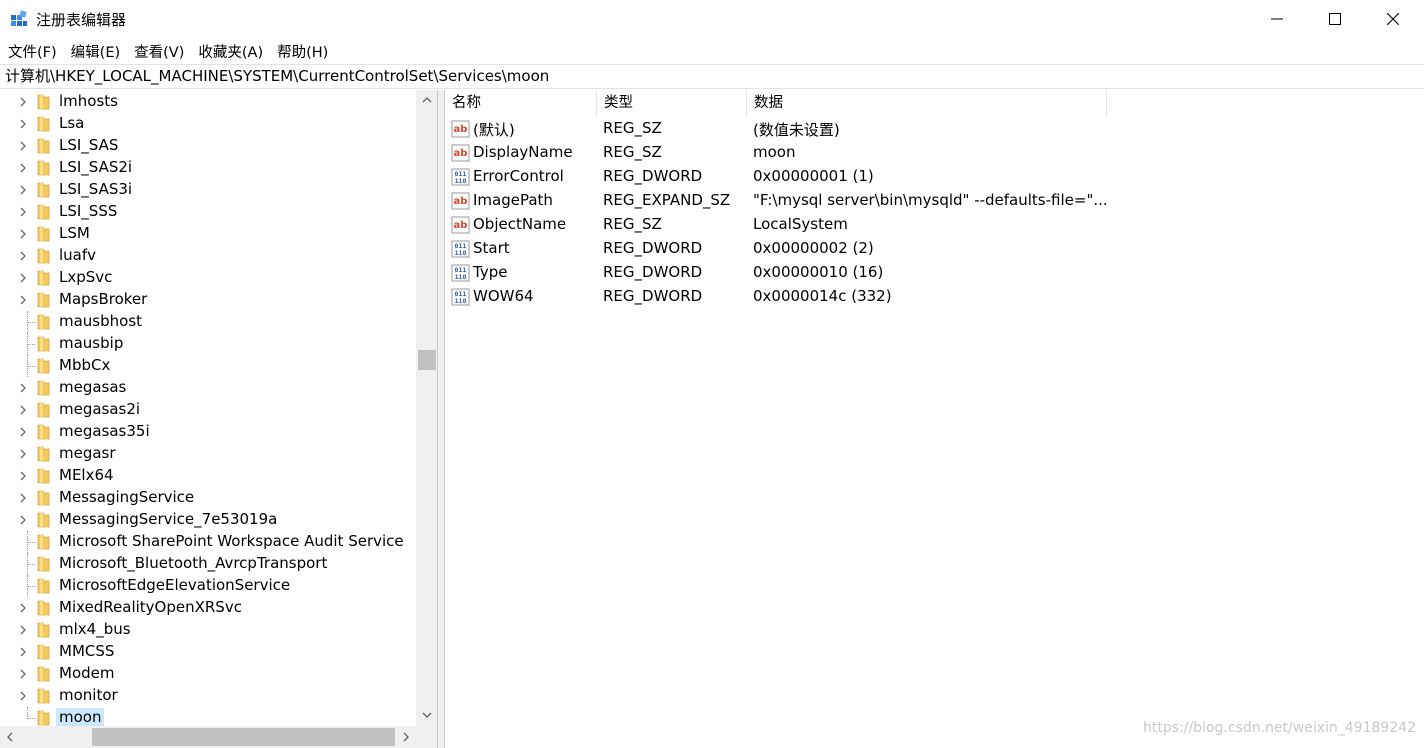  What do you see at coordinates (632, 224) in the screenshot?
I see `value-type: REG_SZ` at bounding box center [632, 224].